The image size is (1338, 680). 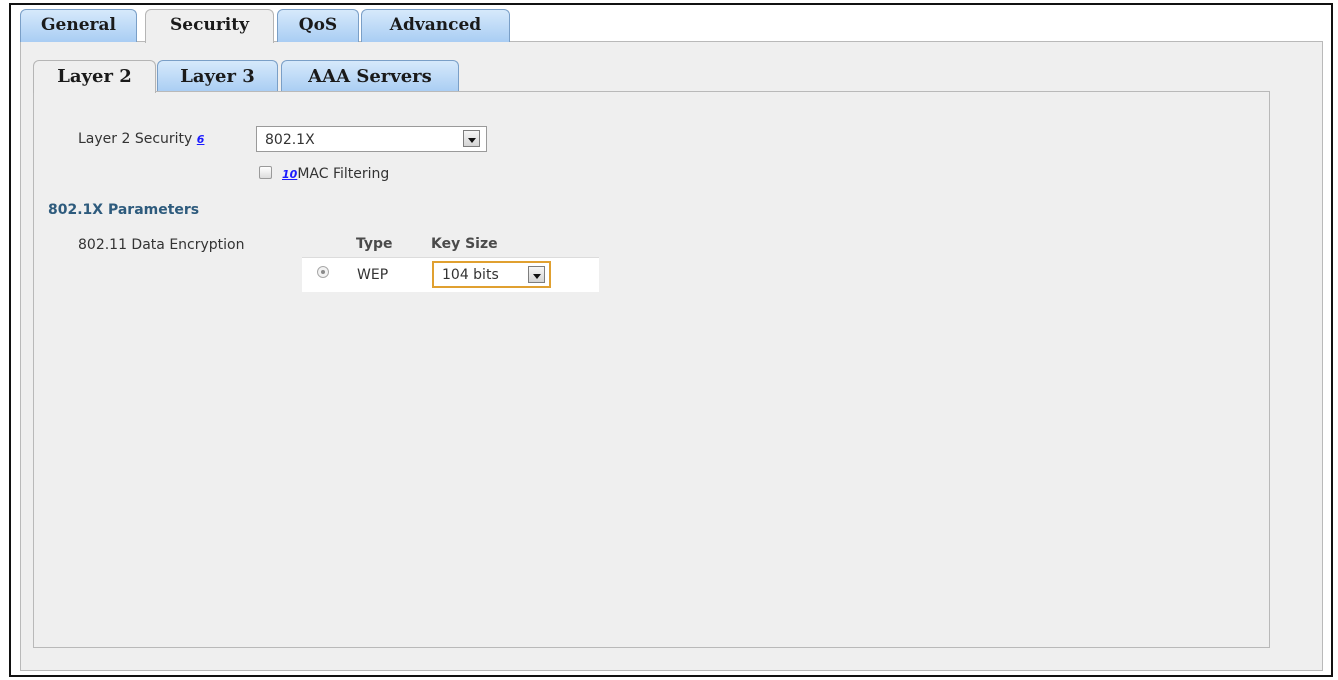 What do you see at coordinates (374, 244) in the screenshot?
I see `column-header-type: Type` at bounding box center [374, 244].